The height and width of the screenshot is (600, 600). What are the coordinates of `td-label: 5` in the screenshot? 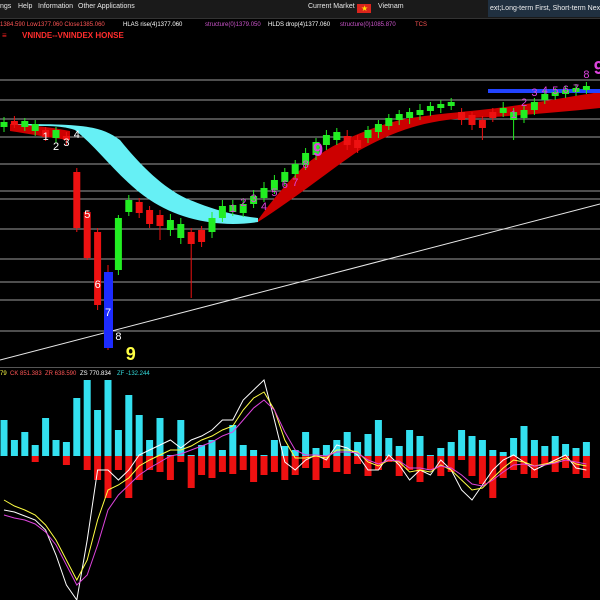 It's located at (555, 91).